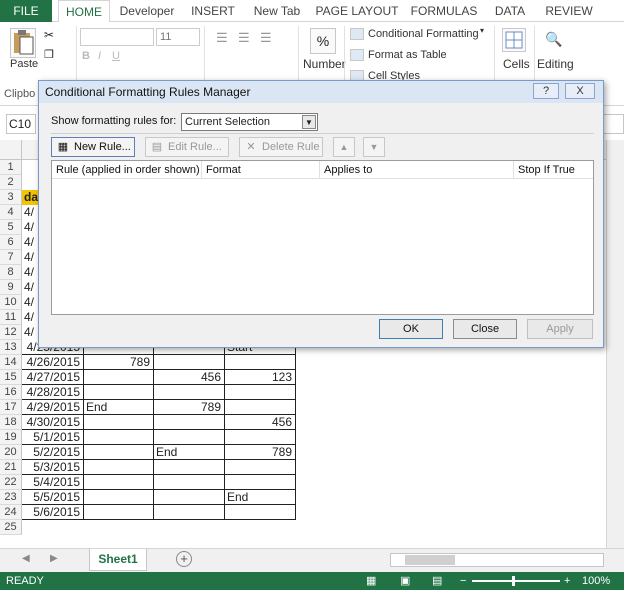 This screenshot has height=590, width=624. I want to click on row-header: 16, so click(11, 392).